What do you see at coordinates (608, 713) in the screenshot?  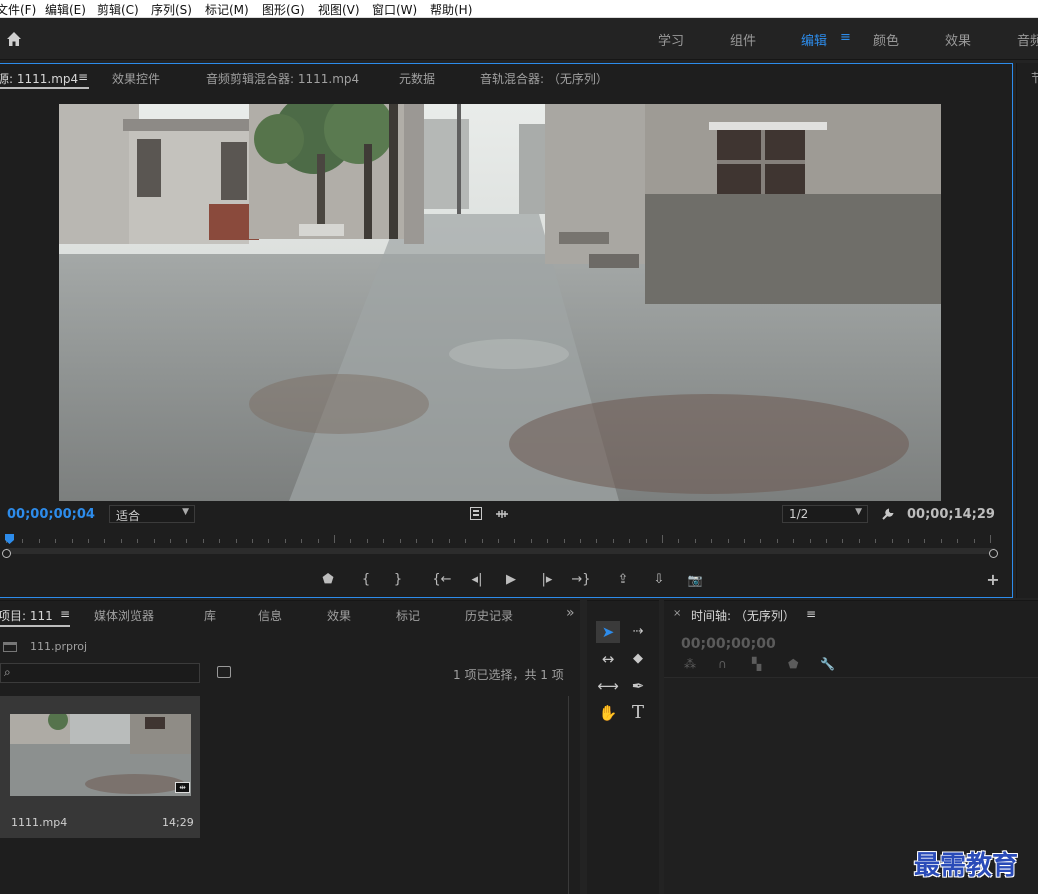 I see `hand-tool: ✋` at bounding box center [608, 713].